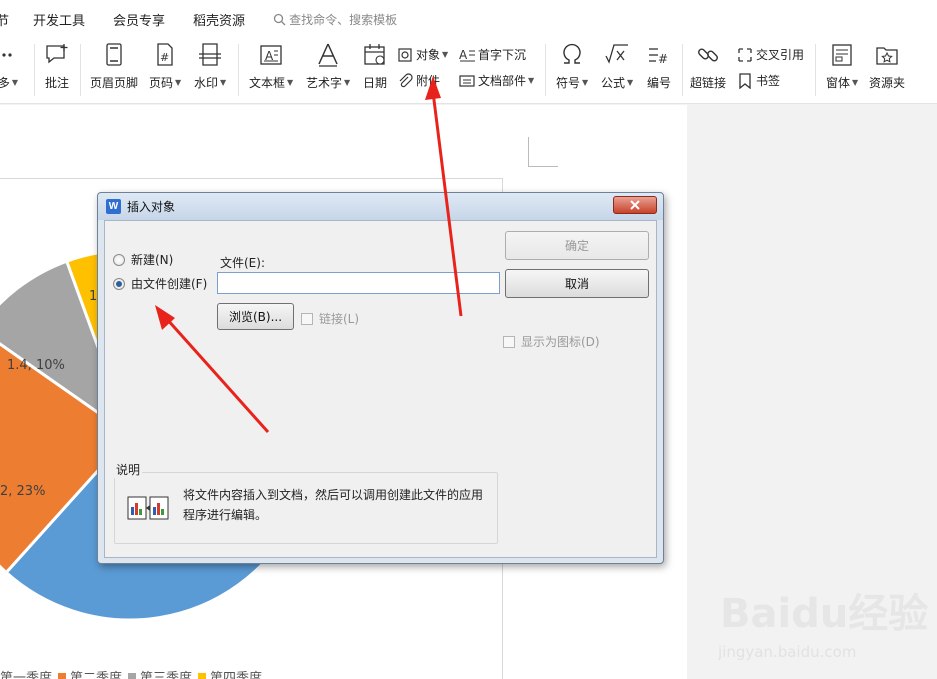 The width and height of the screenshot is (937, 679). I want to click on chart-legend: 第一季度 第二季度 第三季度 第四季度, so click(131, 673).